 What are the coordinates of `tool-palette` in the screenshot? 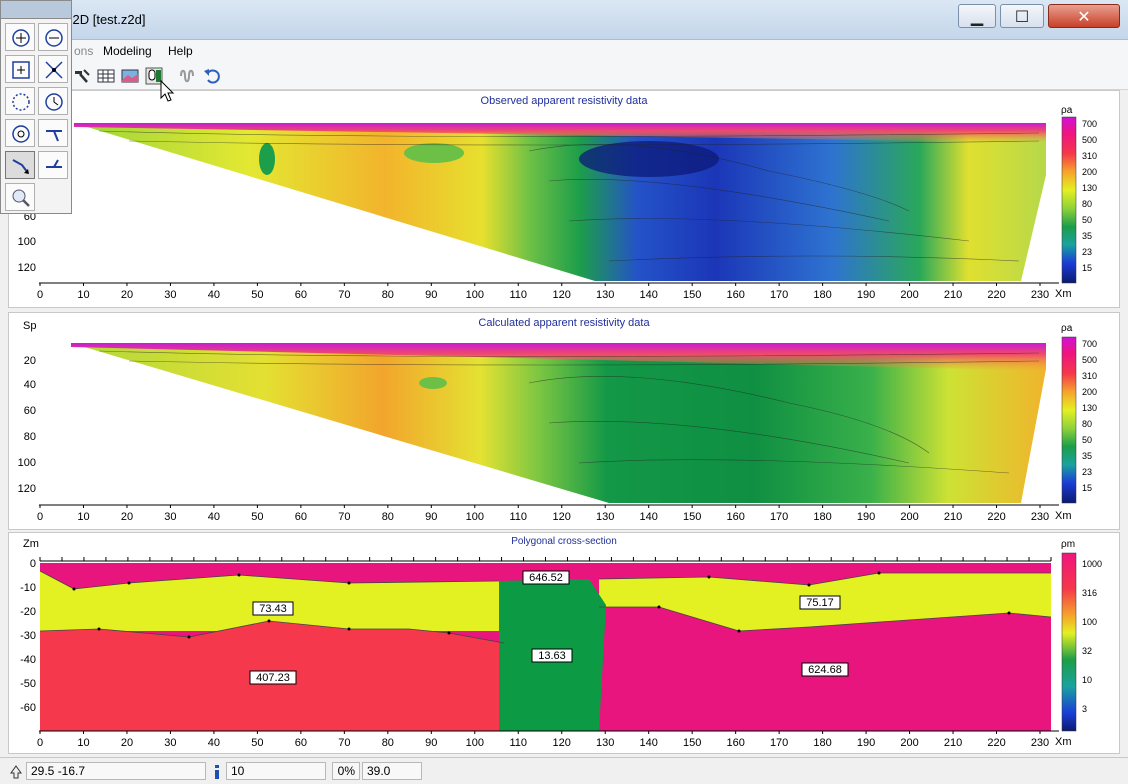 It's located at (36, 107).